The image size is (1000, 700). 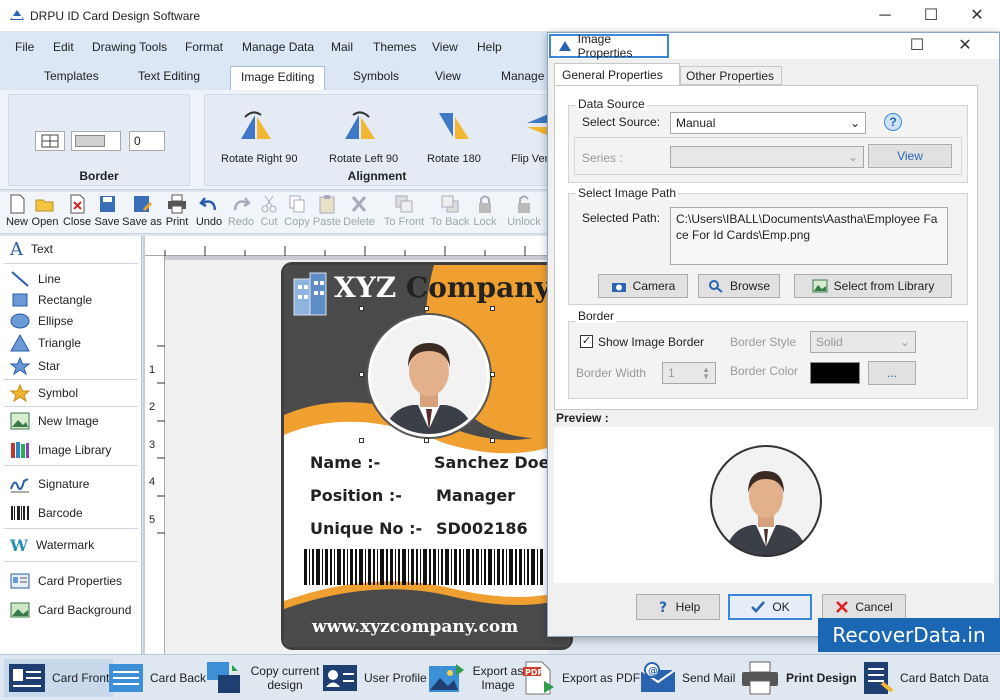 I want to click on select-from-library-button: Select from Library, so click(x=873, y=286).